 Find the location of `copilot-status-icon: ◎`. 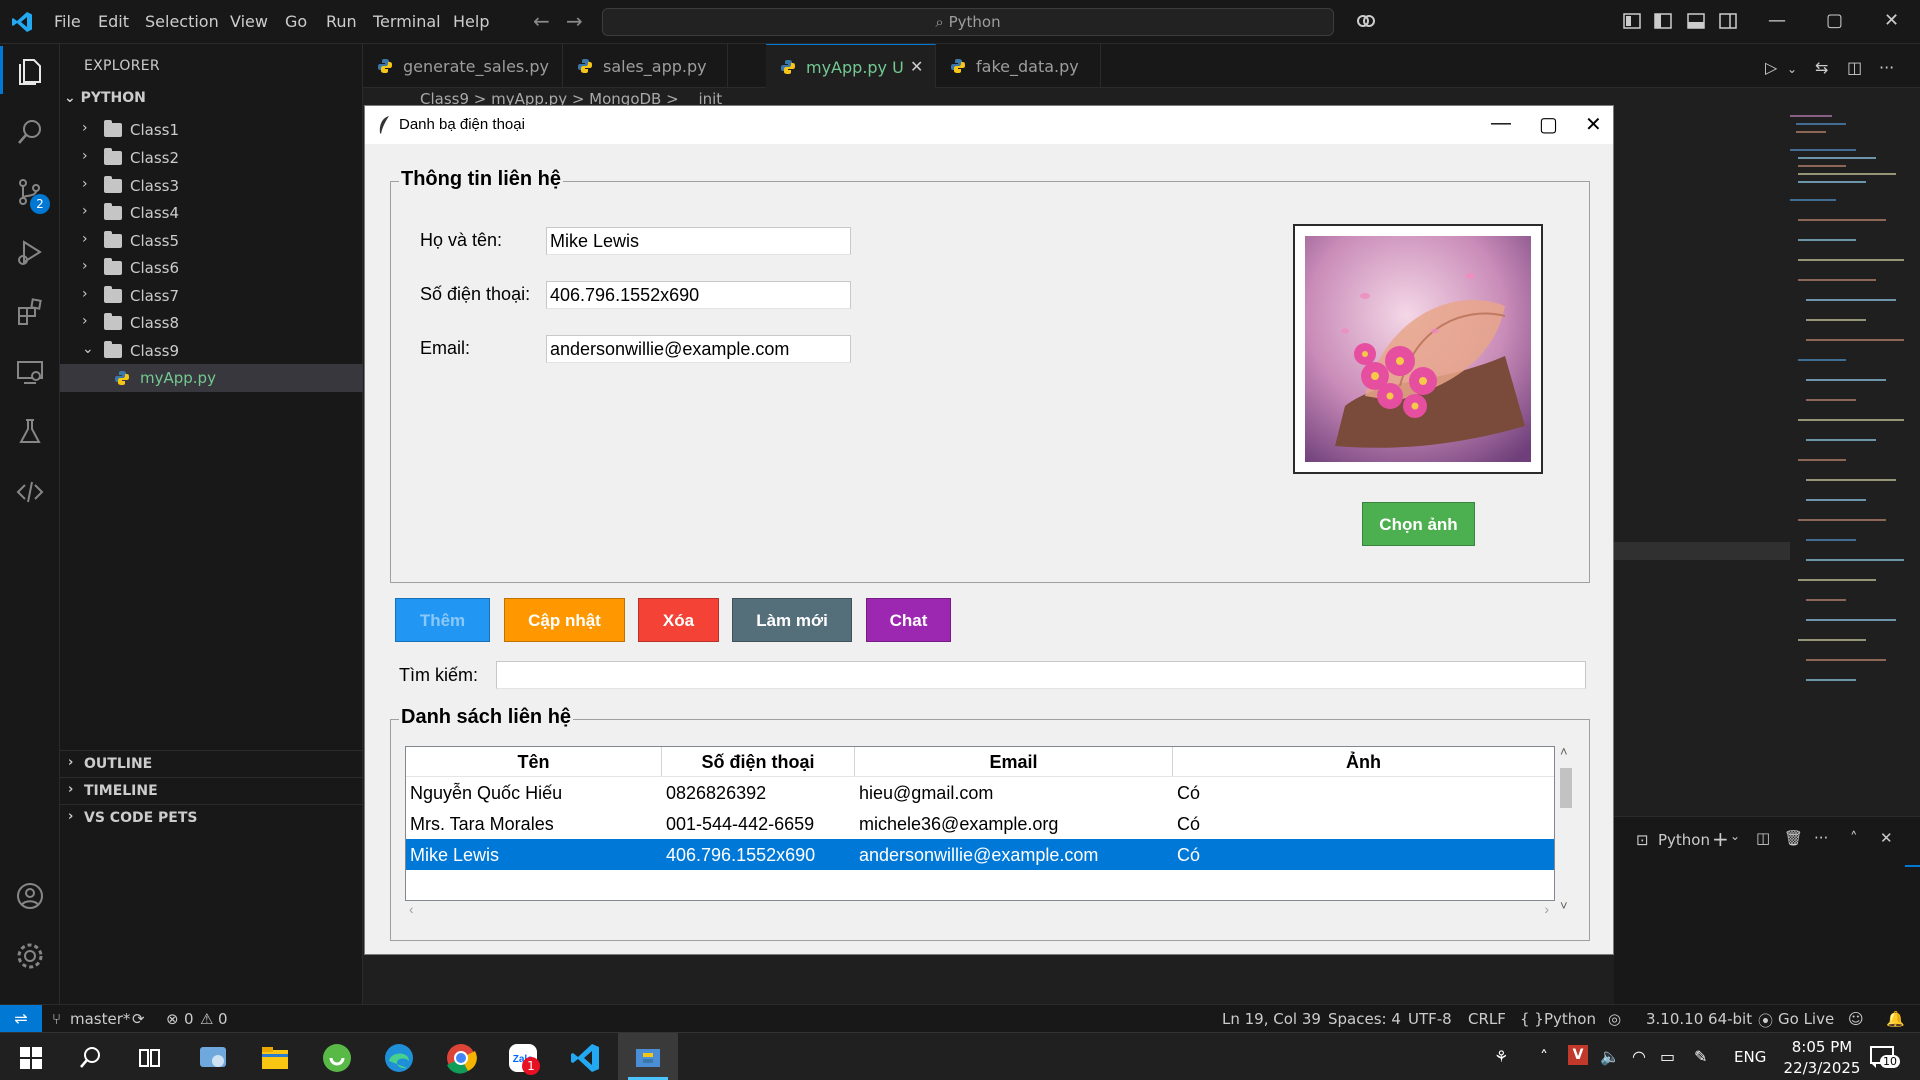

copilot-status-icon: ◎ is located at coordinates (1614, 1019).